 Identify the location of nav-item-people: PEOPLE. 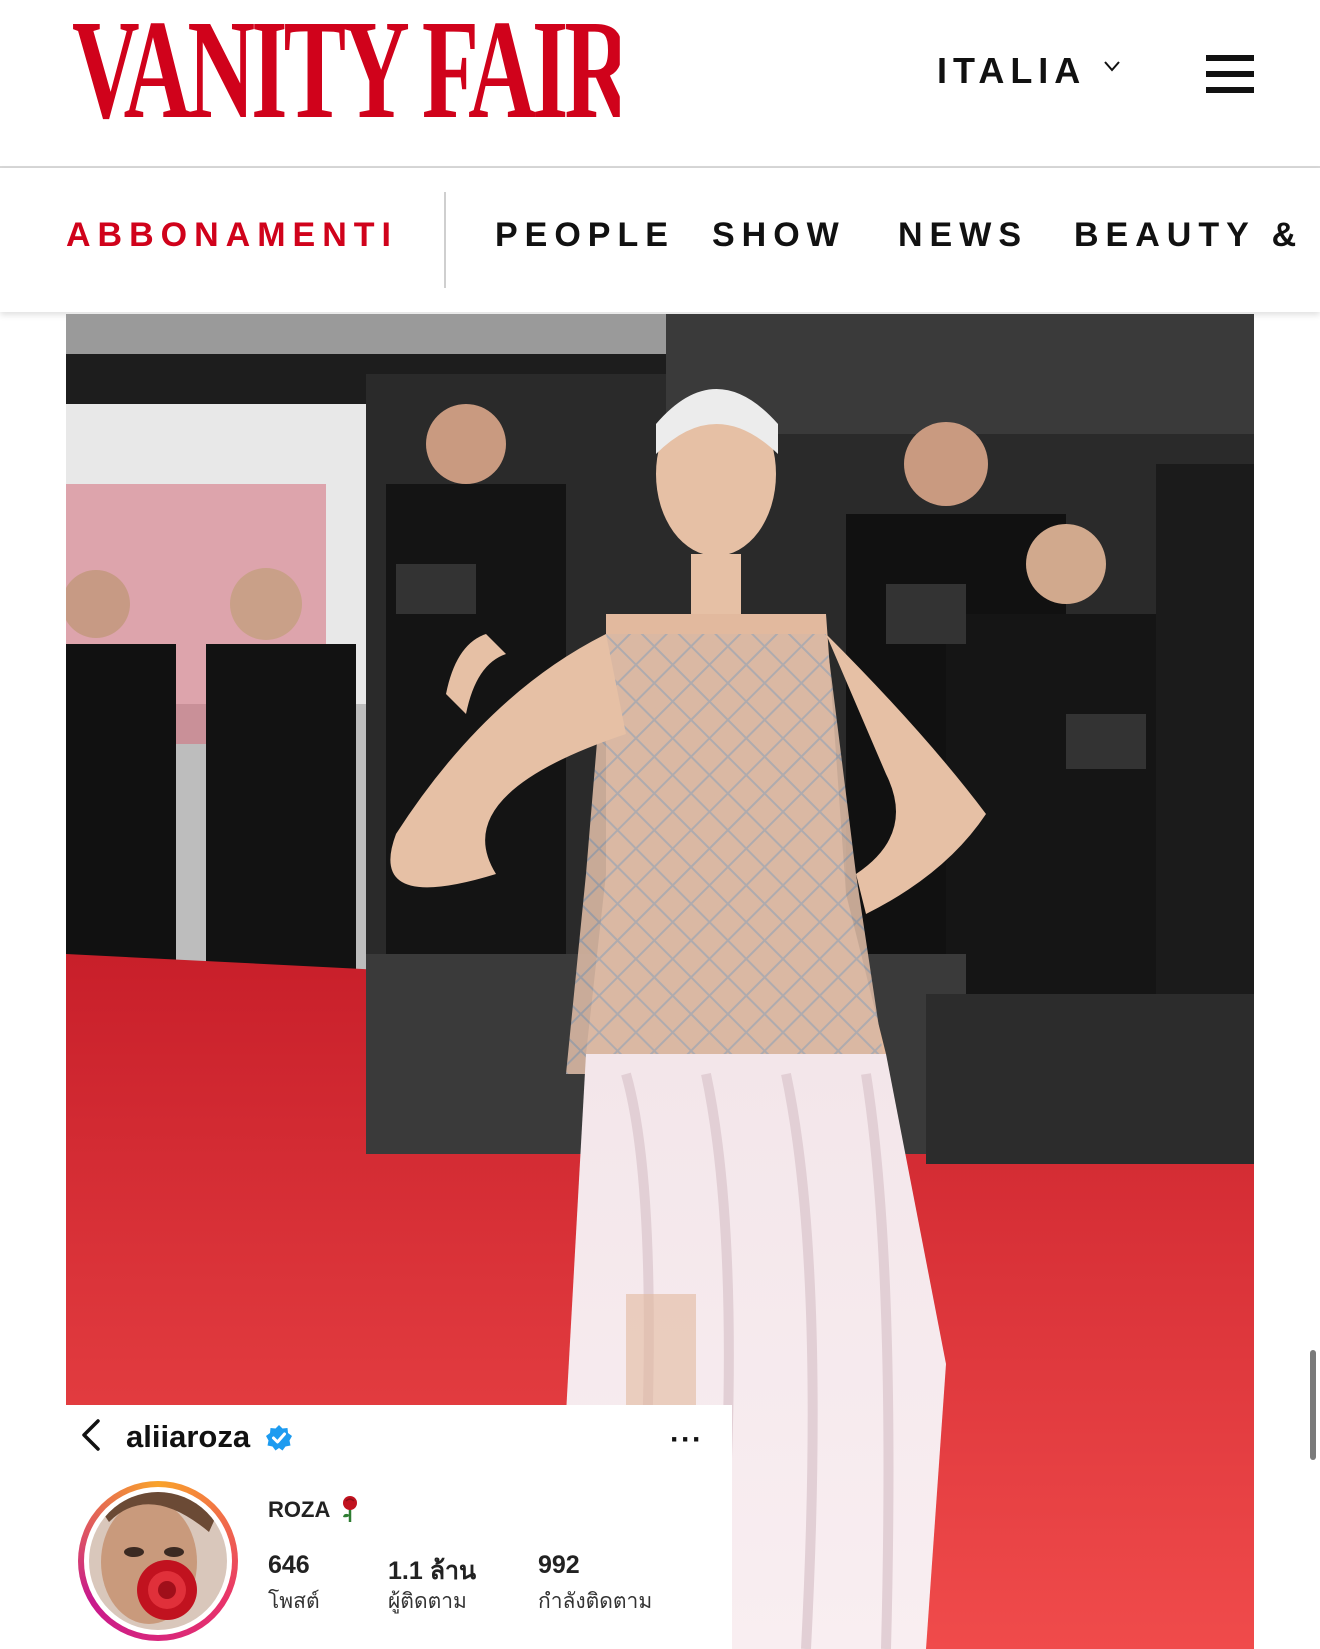
(585, 235).